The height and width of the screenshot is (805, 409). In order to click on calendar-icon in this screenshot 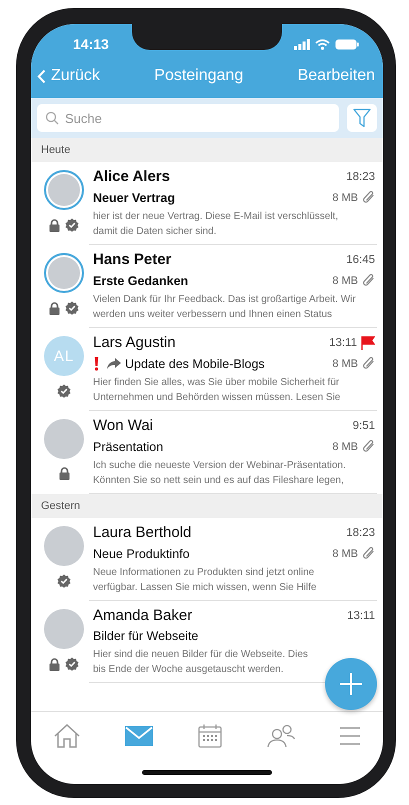, I will do `click(210, 736)`.